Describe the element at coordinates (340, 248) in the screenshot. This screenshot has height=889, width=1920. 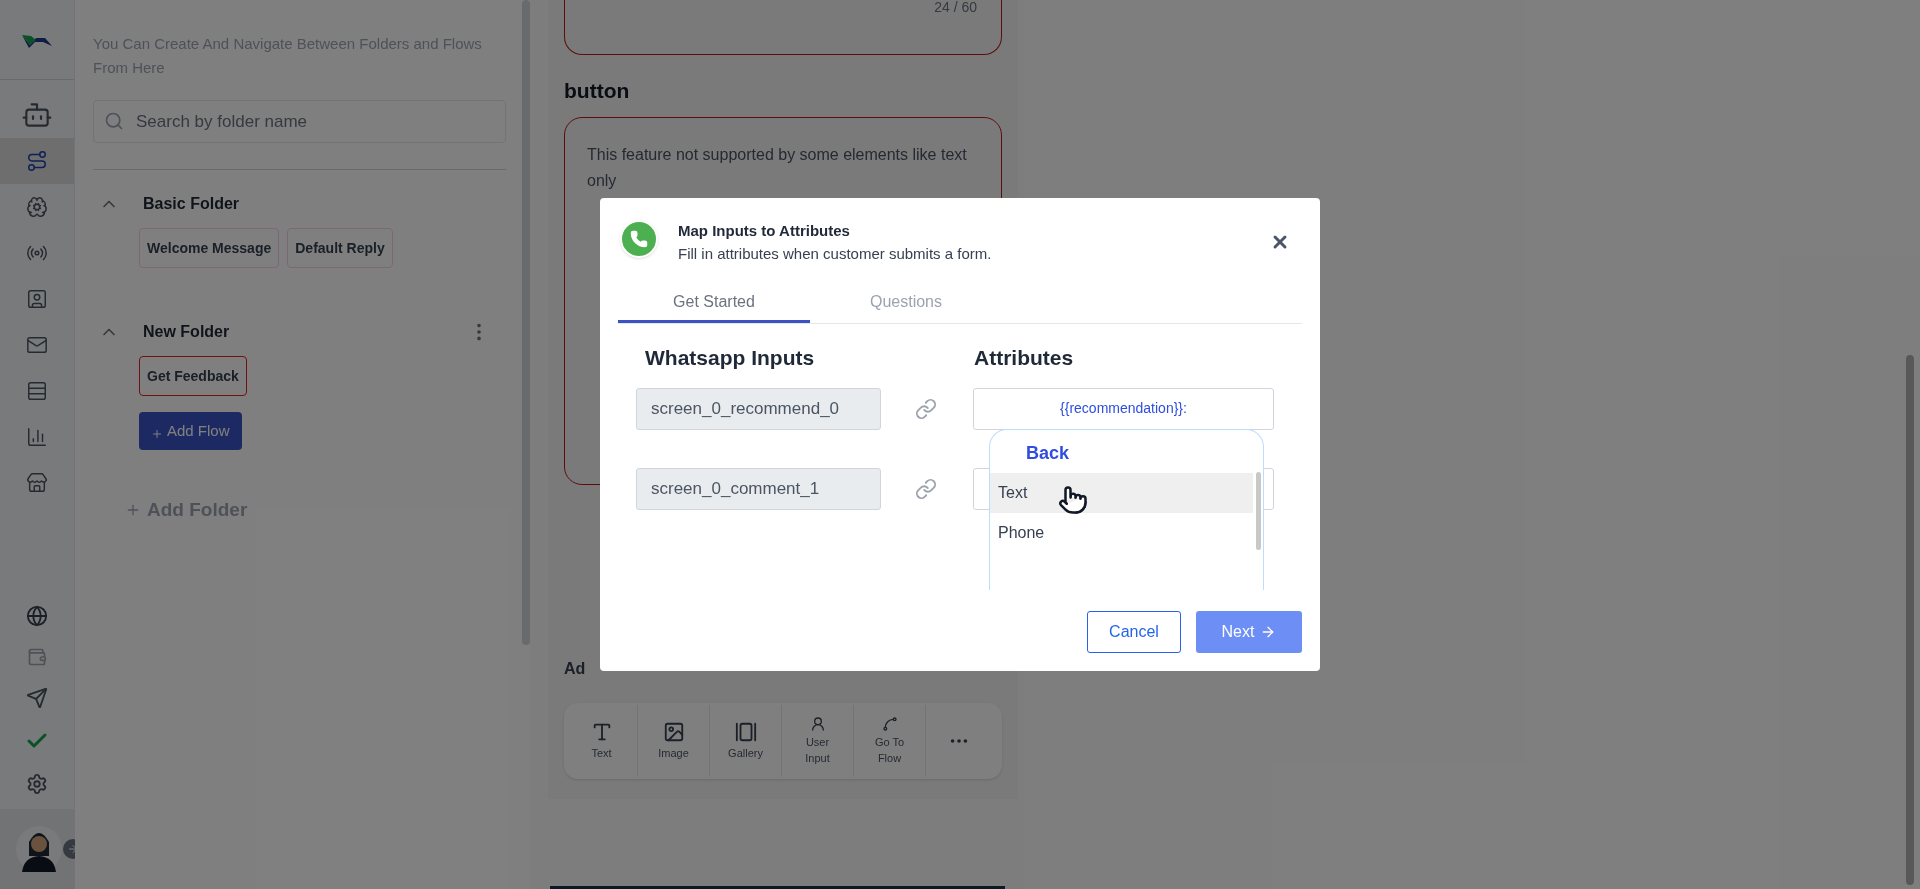
I see `flow-chip: Default Reply` at that location.